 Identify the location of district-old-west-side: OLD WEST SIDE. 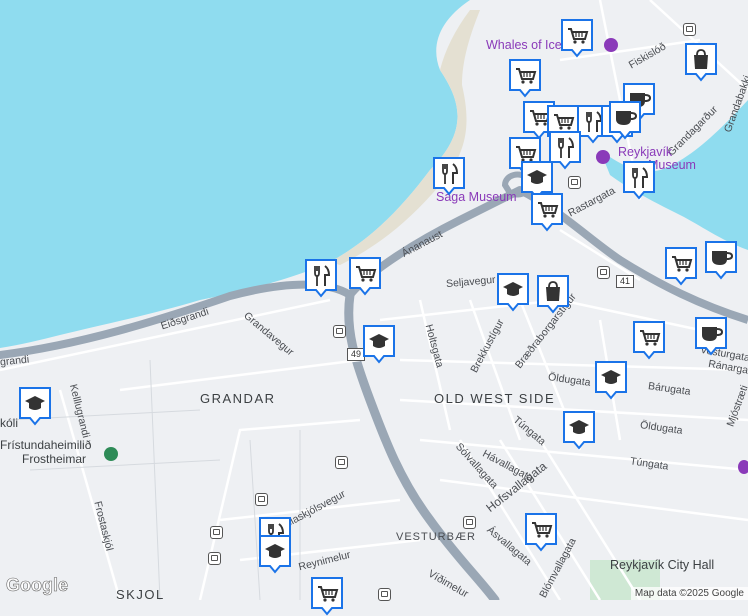
(495, 398).